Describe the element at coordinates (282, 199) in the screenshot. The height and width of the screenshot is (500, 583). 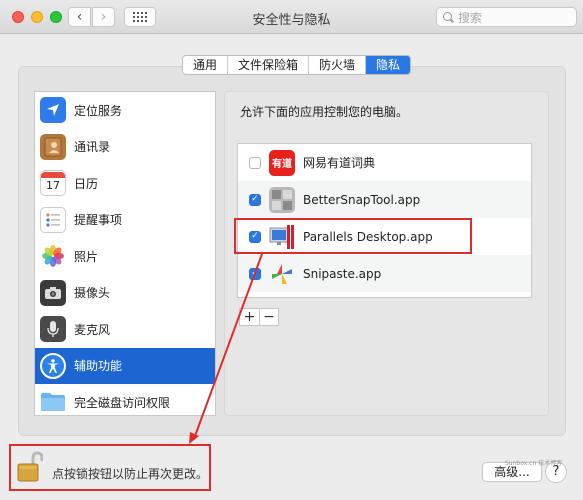
I see `bettersnaptool-icon` at that location.